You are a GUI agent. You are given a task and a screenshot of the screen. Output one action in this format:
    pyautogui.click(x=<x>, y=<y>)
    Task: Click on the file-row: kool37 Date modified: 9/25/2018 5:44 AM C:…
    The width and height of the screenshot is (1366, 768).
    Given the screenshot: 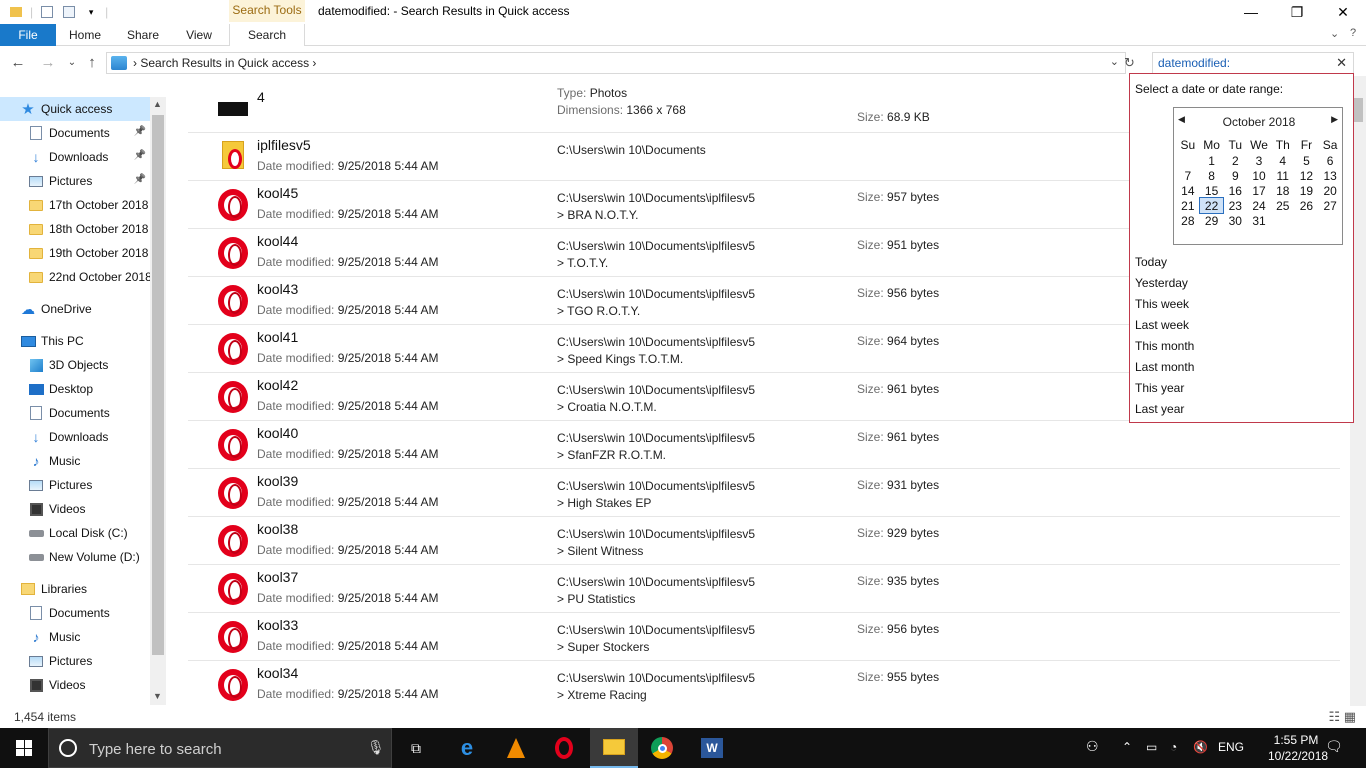 What is the action you would take?
    pyautogui.click(x=764, y=589)
    